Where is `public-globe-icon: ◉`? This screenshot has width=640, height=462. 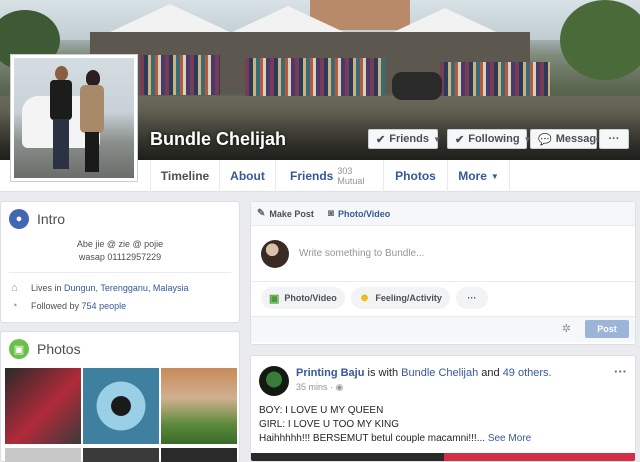 public-globe-icon: ◉ is located at coordinates (339, 387).